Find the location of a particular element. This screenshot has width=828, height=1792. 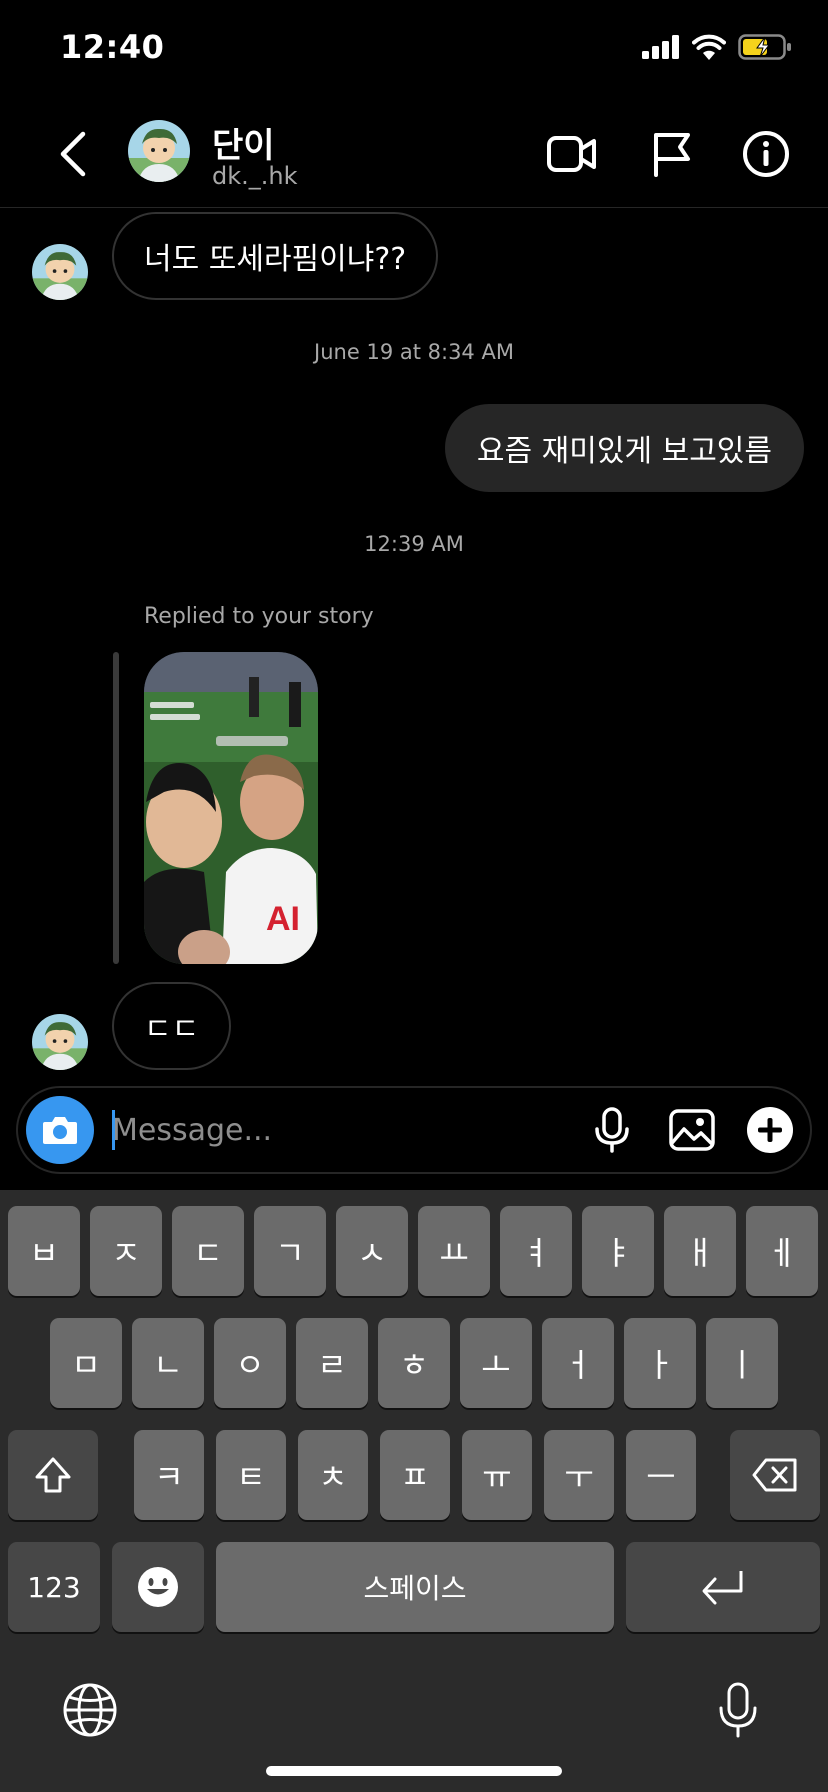

dictation-button is located at coordinates (738, 1710).